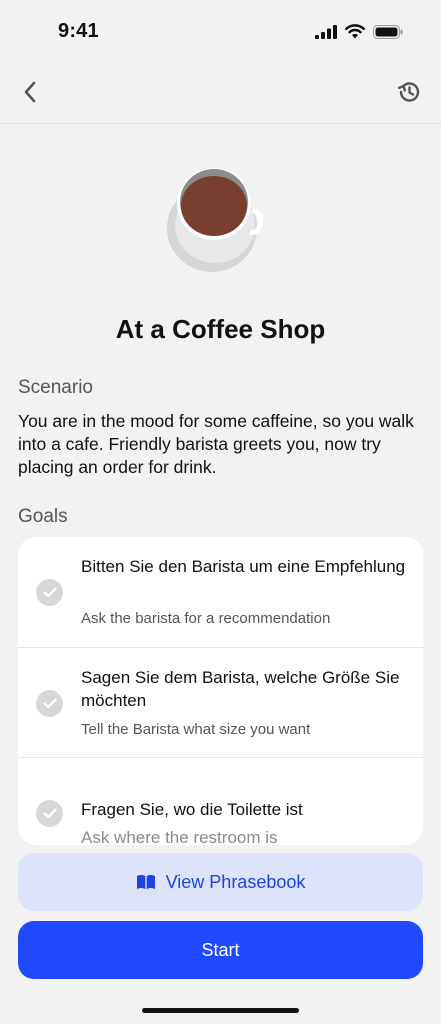 The image size is (441, 1024). I want to click on book-icon, so click(145, 882).